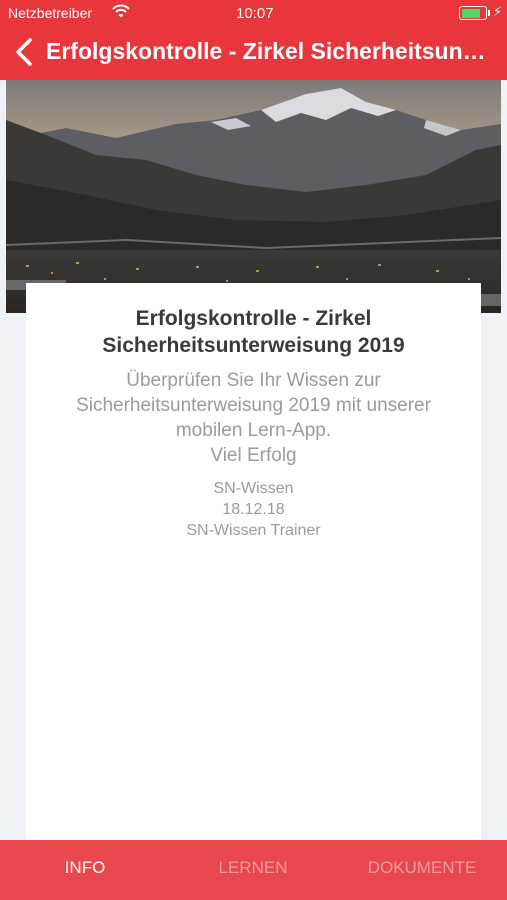 The height and width of the screenshot is (900, 507). Describe the element at coordinates (253, 318) in the screenshot. I see `course-title-line: Erfolgskontrolle - Zirkel` at that location.